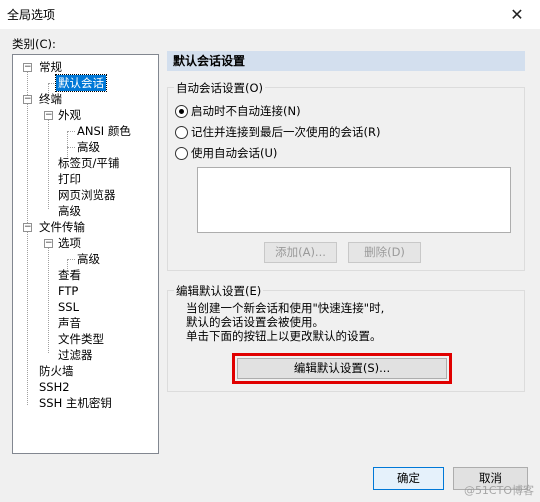 The width and height of the screenshot is (540, 502). Describe the element at coordinates (270, 14) in the screenshot. I see `title-bar: 全局选项 ✕` at that location.